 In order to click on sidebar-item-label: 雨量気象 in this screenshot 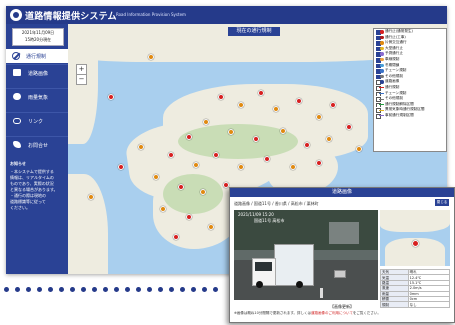, I will do `click(38, 98)`.